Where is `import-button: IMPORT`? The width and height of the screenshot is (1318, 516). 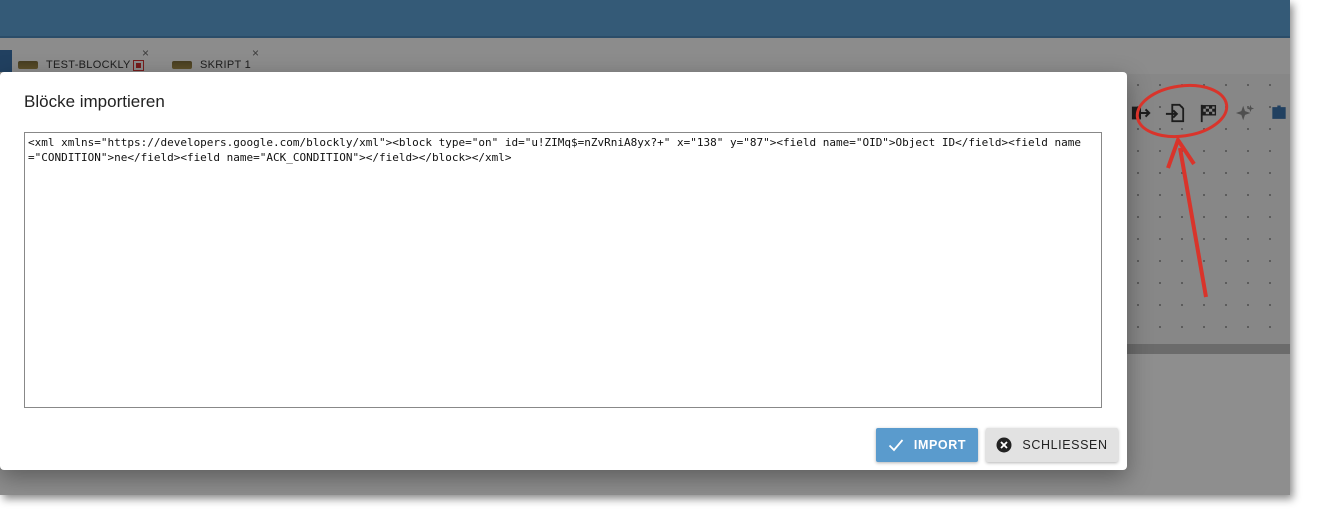 import-button: IMPORT is located at coordinates (927, 445).